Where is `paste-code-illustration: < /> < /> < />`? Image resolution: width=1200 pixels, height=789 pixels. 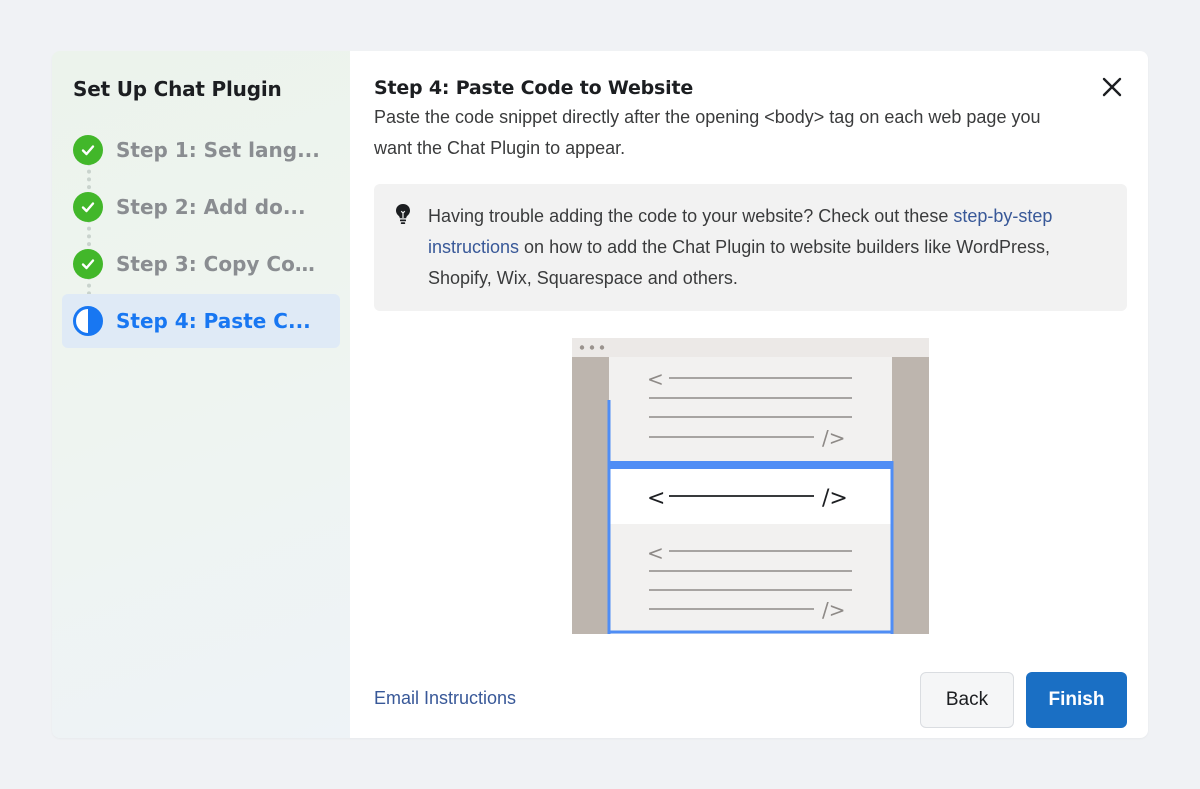
paste-code-illustration: < /> < /> < /> is located at coordinates (750, 486).